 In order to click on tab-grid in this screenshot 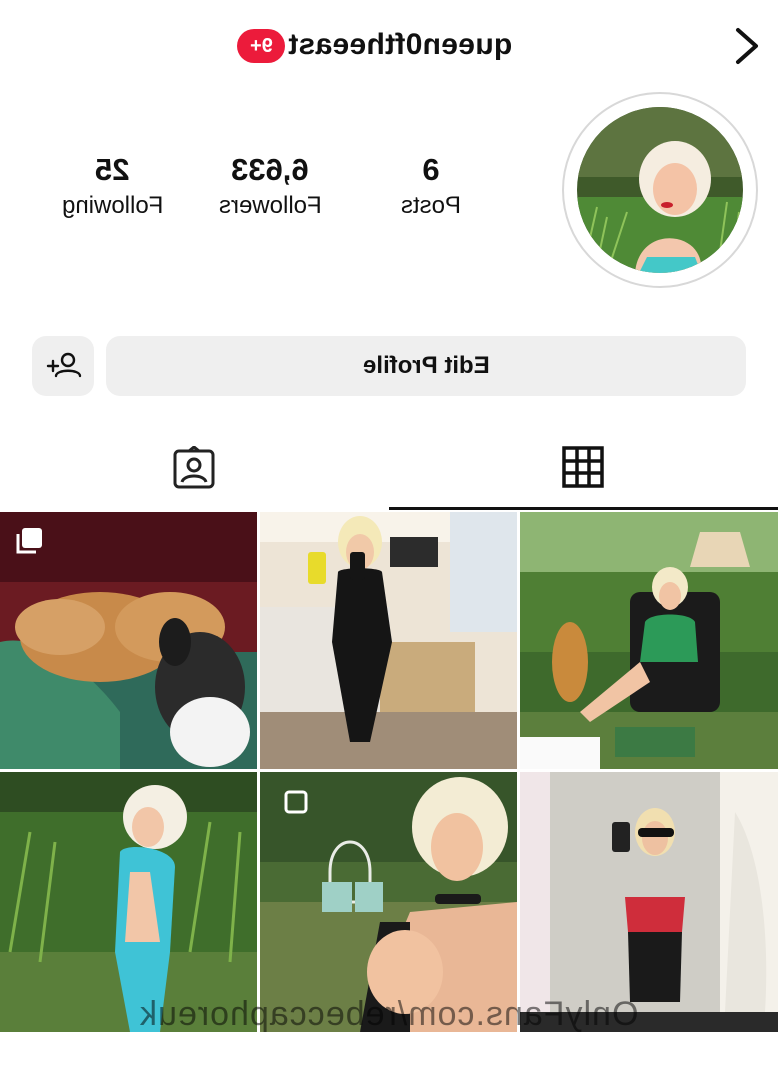, I will do `click(583, 465)`.